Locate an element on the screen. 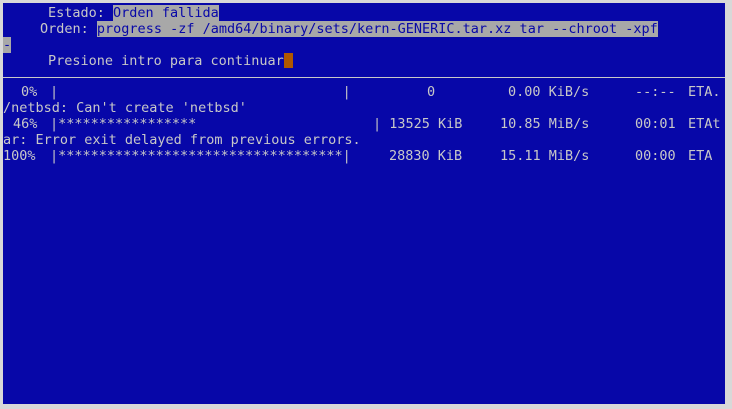  progress-eta: ETA is located at coordinates (700, 156).